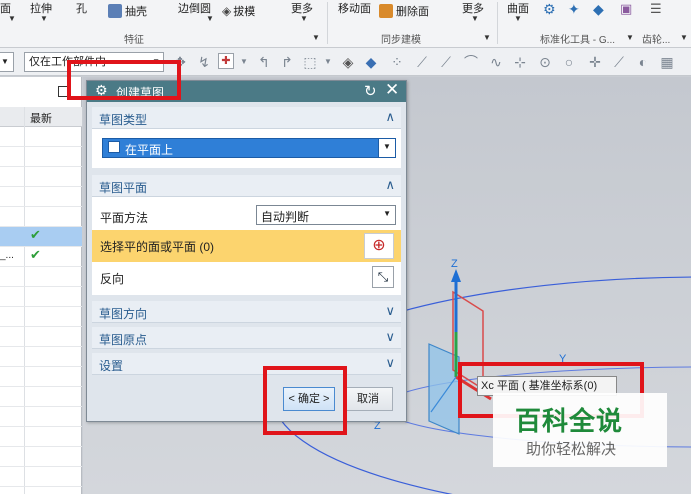 The width and height of the screenshot is (691, 494). I want to click on curve-icon: ↰, so click(264, 62).